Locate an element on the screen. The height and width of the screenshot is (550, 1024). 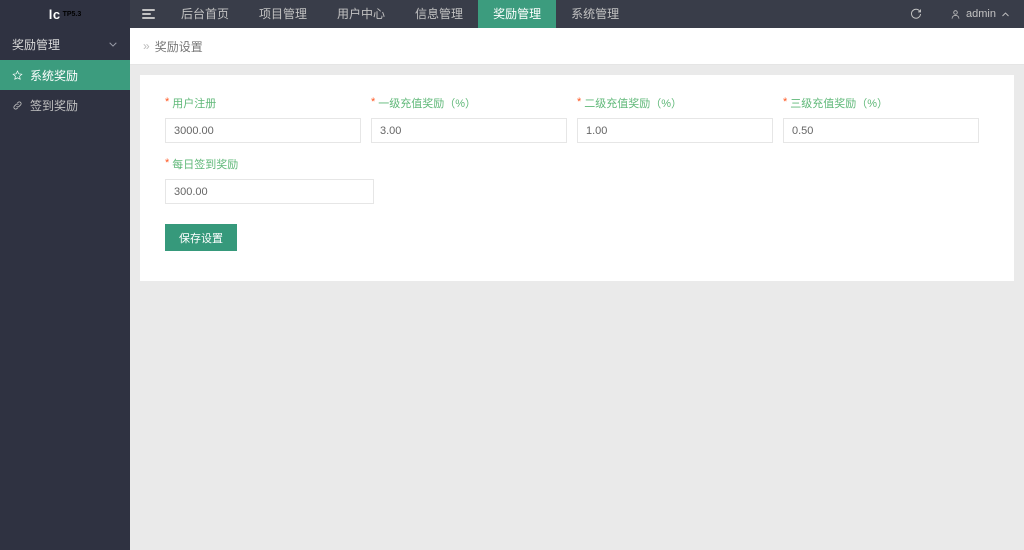
logo: lc TP5.3 is located at coordinates (65, 14).